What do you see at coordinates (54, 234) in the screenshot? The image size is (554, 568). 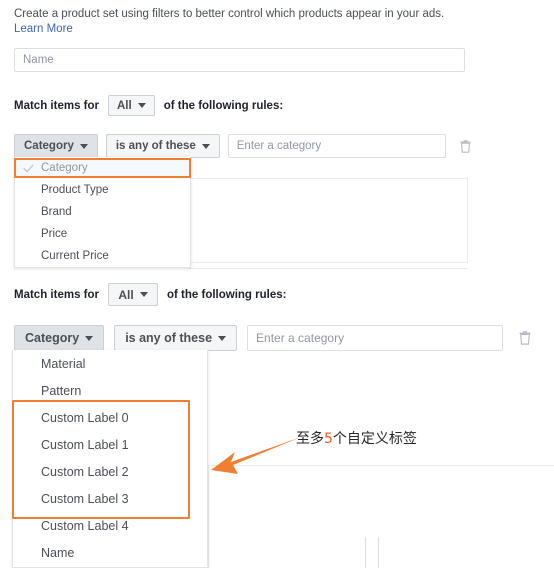 I see `menu-item-label: Price` at bounding box center [54, 234].